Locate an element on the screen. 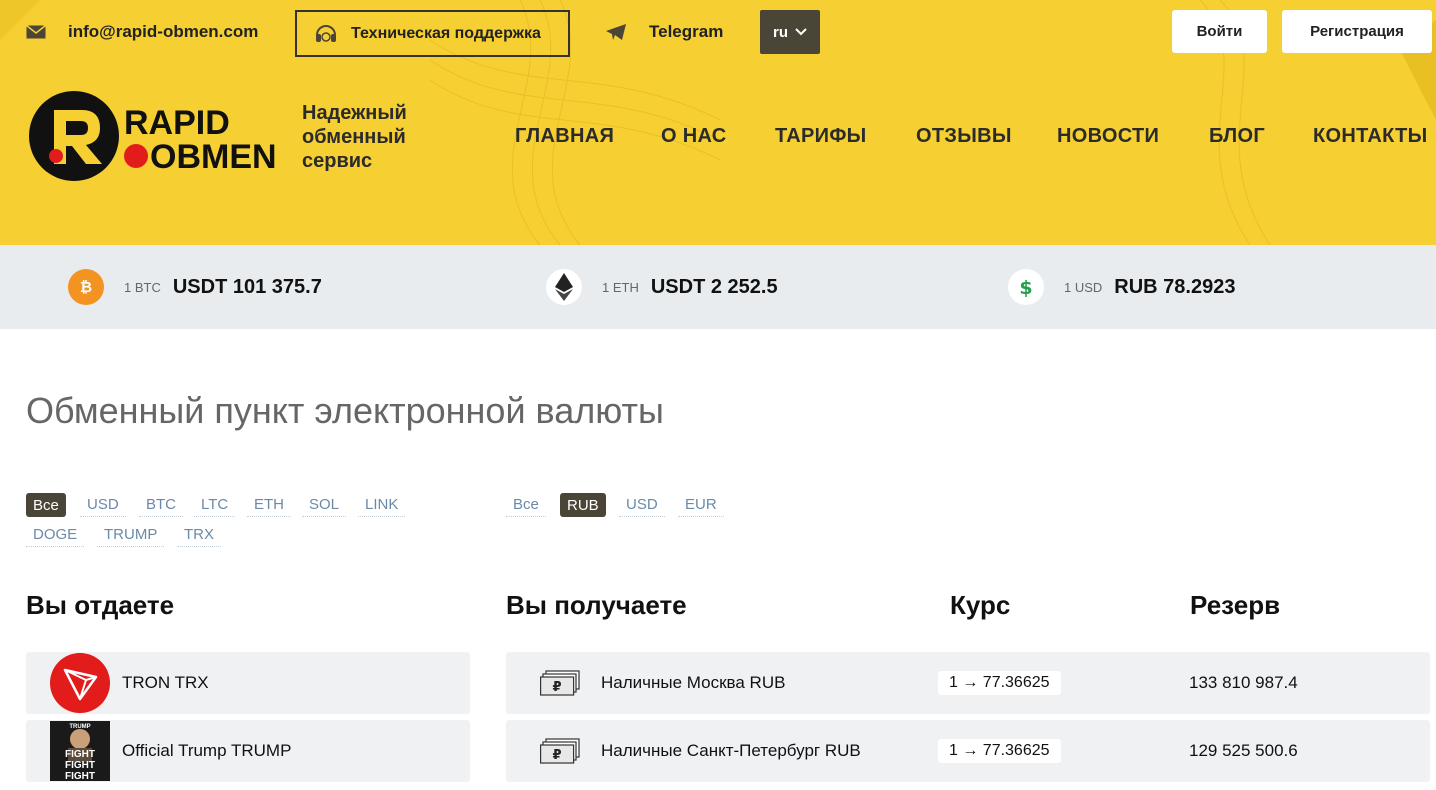 This screenshot has height=790, width=1436. rate-btc: ₿ 1 BTC USDT 101 375.7 is located at coordinates (195, 287).